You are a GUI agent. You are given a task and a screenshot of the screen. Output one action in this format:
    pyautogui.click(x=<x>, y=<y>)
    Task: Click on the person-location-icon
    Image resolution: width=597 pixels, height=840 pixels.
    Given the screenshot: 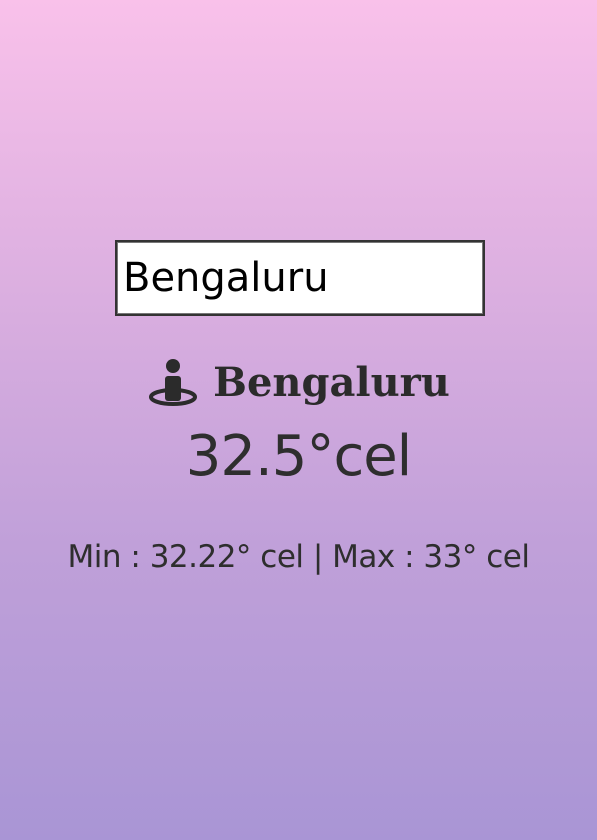 What is the action you would take?
    pyautogui.click(x=173, y=382)
    